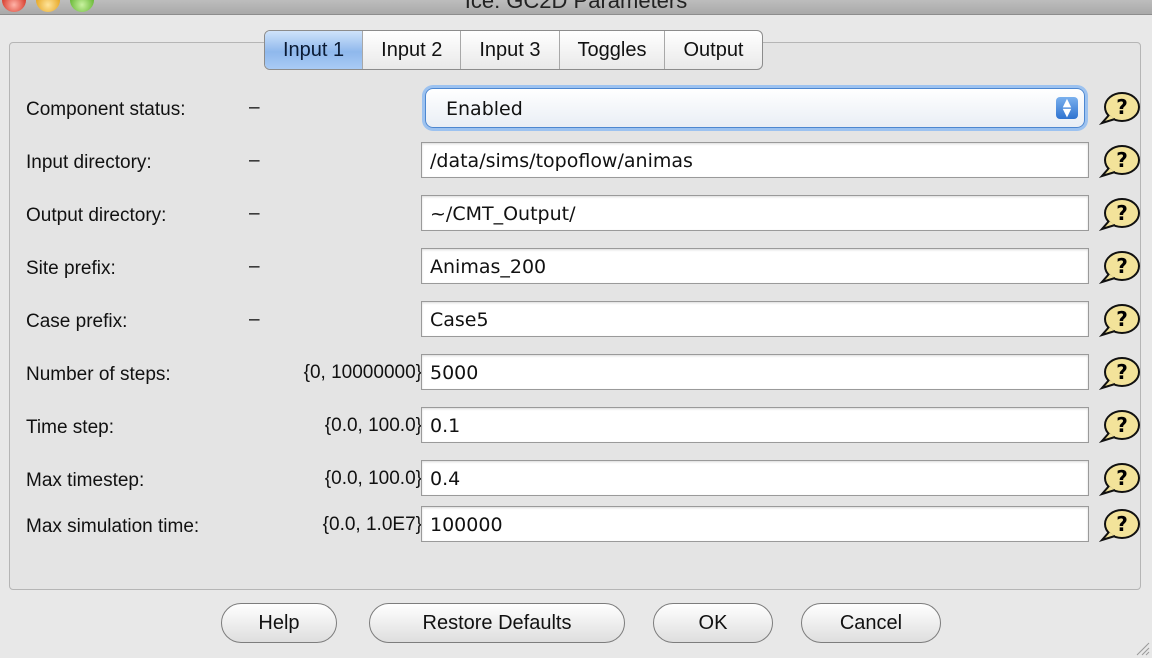 The image size is (1152, 658). I want to click on tab-output: Output, so click(713, 50).